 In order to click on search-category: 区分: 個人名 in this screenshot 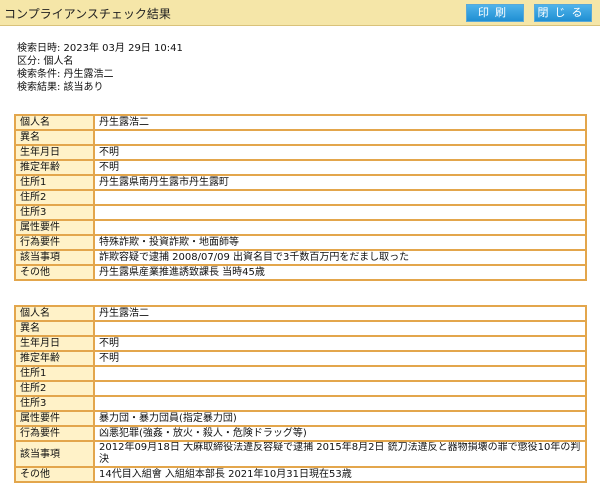, I will do `click(45, 61)`.